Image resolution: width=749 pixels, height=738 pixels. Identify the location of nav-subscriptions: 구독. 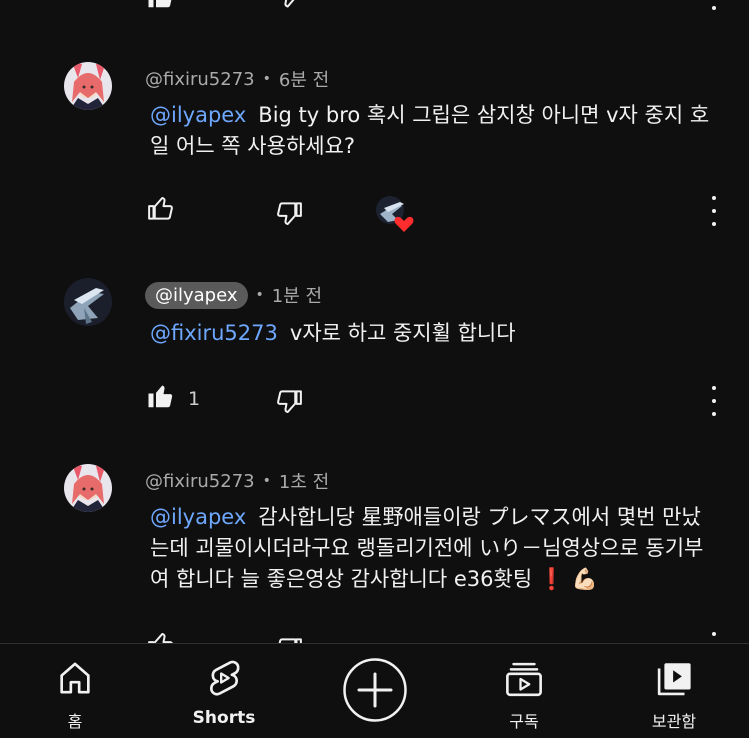
(524, 691).